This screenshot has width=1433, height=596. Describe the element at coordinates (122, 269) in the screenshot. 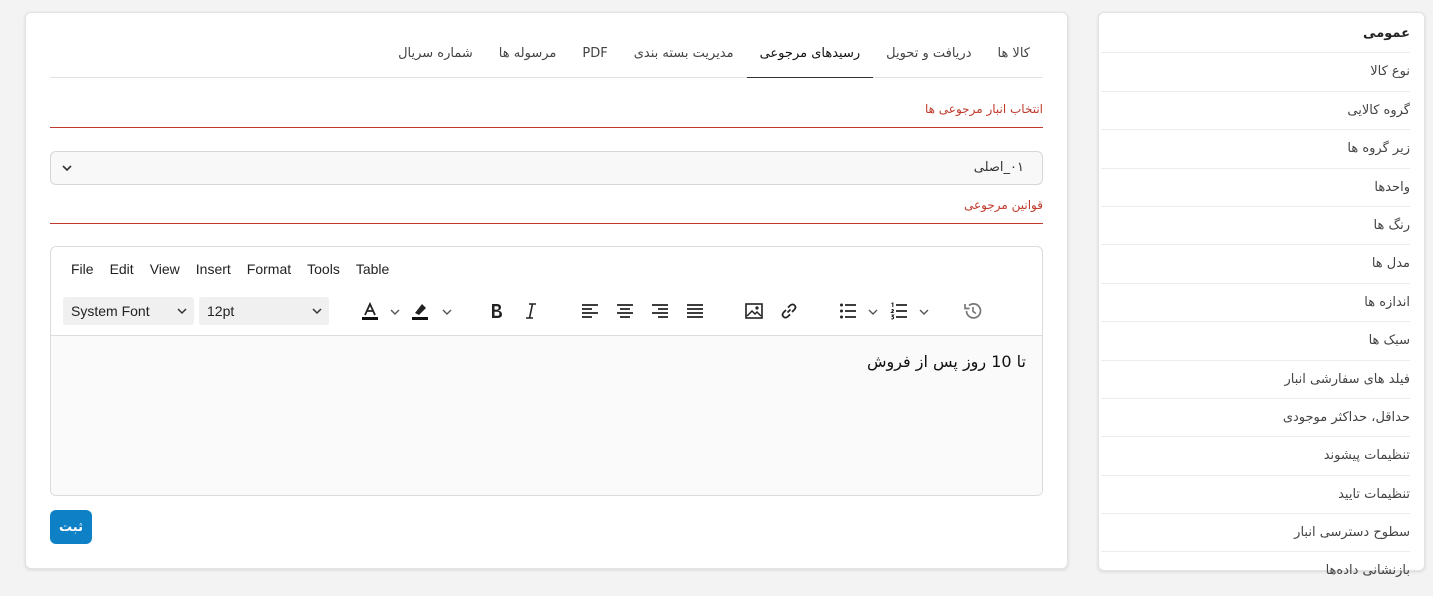

I see `menu-edit: Edit` at that location.